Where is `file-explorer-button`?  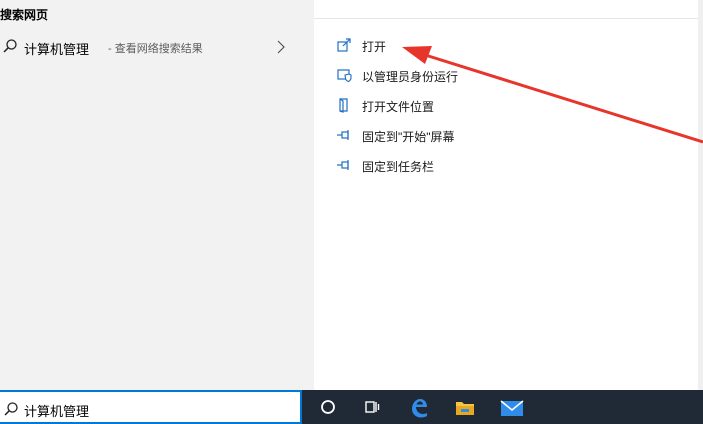
file-explorer-button is located at coordinates (464, 407).